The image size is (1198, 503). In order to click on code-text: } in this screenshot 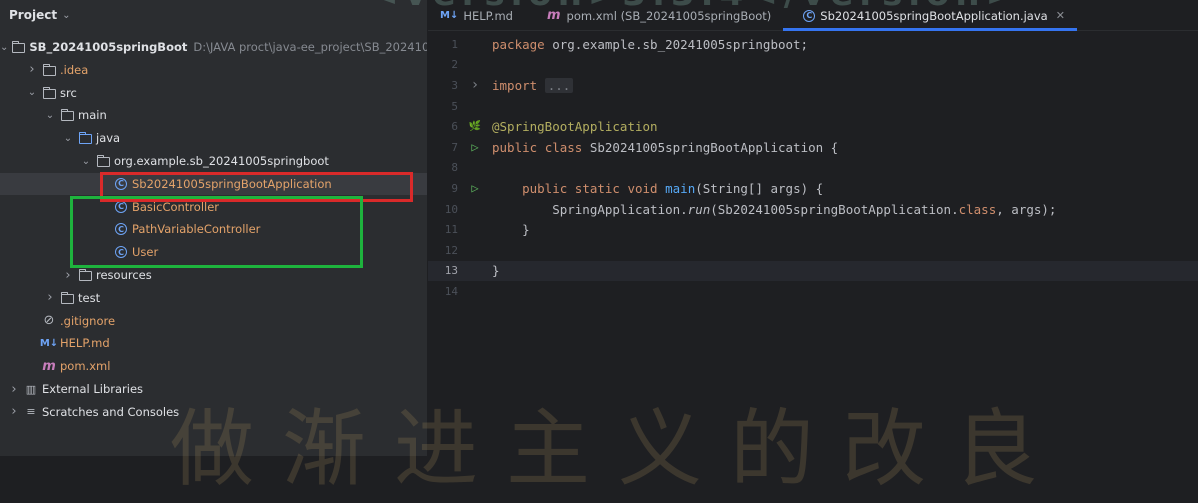, I will do `click(511, 230)`.